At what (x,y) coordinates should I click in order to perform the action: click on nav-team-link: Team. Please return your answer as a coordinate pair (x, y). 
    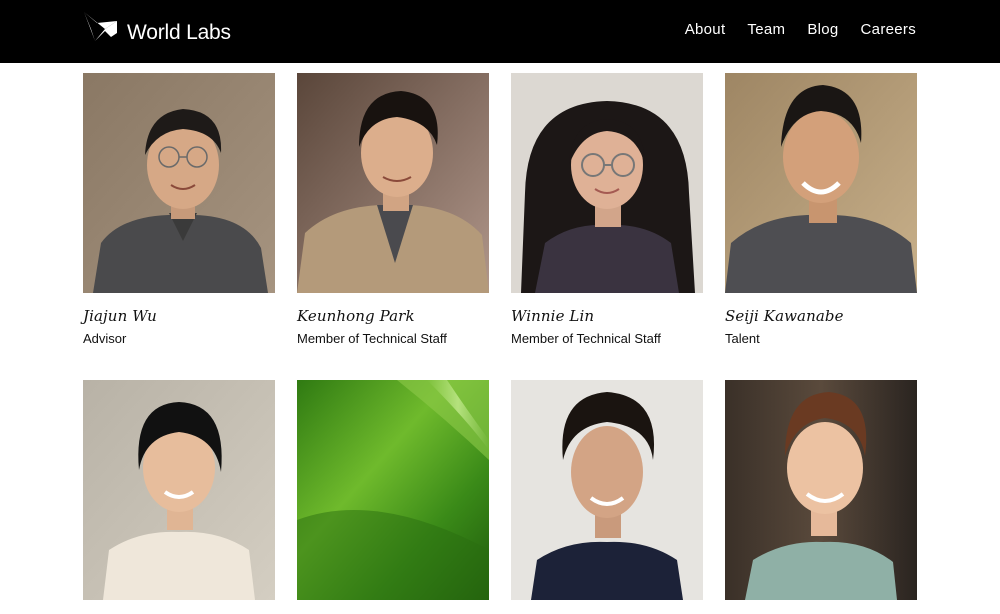
    Looking at the image, I should click on (766, 29).